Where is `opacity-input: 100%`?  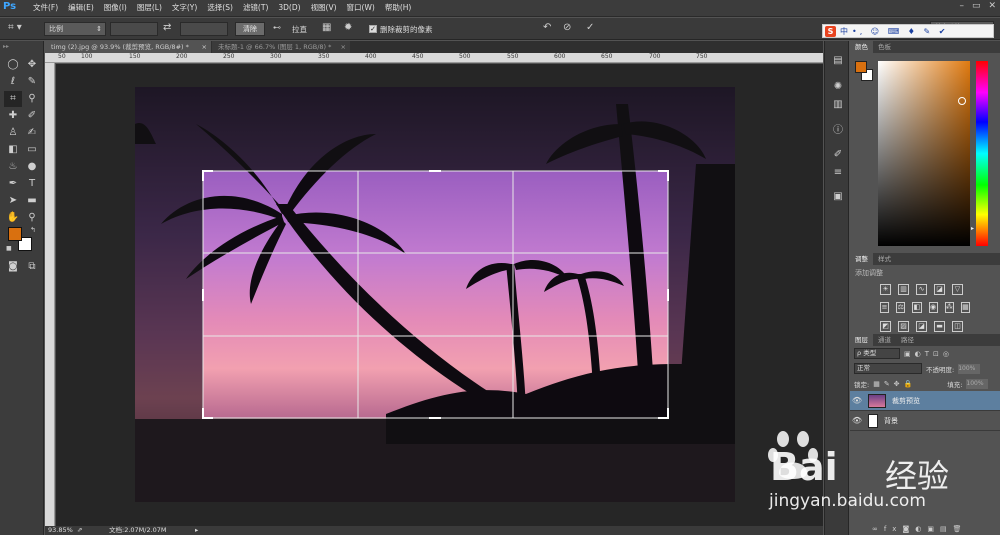 opacity-input: 100% is located at coordinates (969, 368).